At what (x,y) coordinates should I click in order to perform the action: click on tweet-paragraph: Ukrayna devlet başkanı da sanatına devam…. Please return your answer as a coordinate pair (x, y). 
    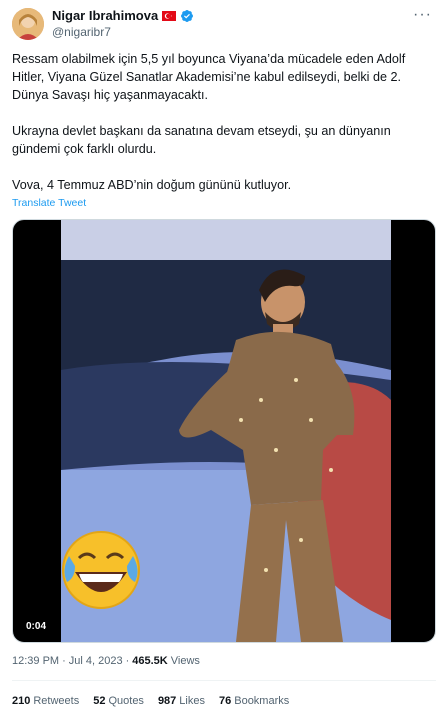
    Looking at the image, I should click on (201, 140).